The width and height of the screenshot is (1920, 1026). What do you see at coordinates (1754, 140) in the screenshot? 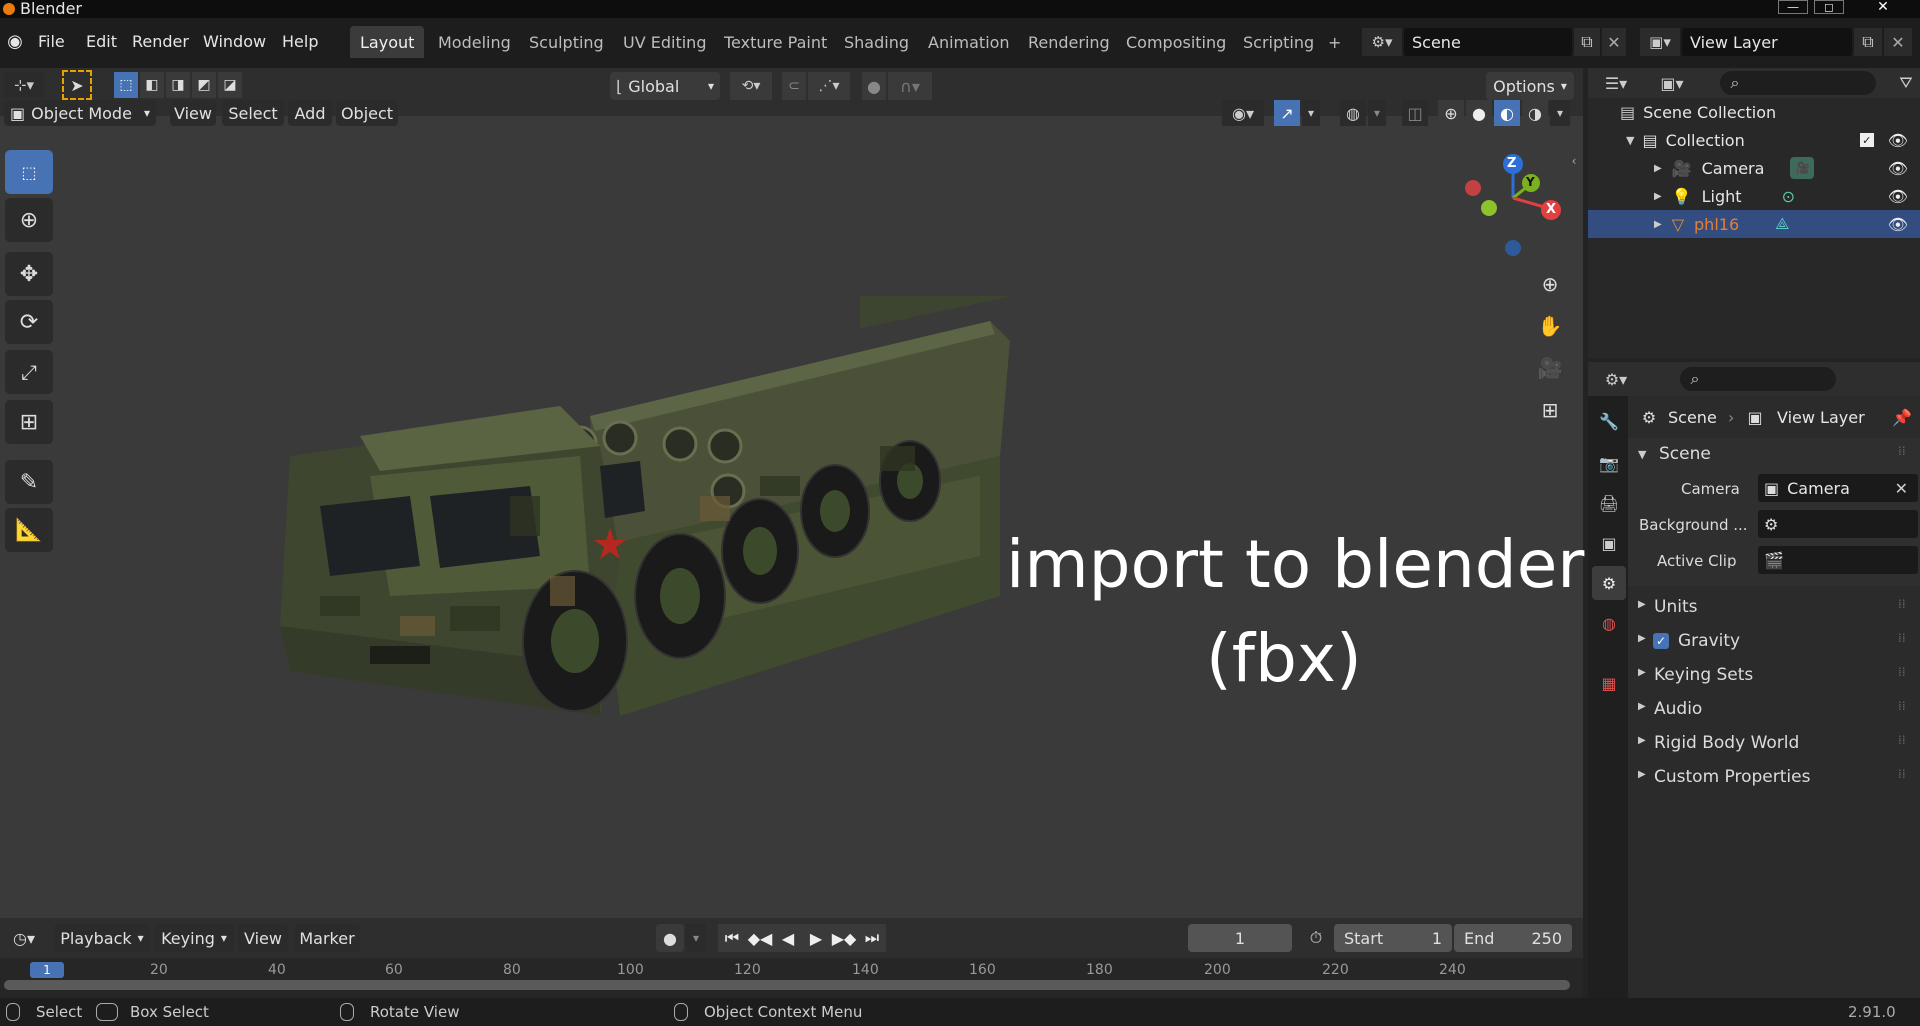
I see `collection-row: ▼ ▤ Collection ✓ 👁` at bounding box center [1754, 140].